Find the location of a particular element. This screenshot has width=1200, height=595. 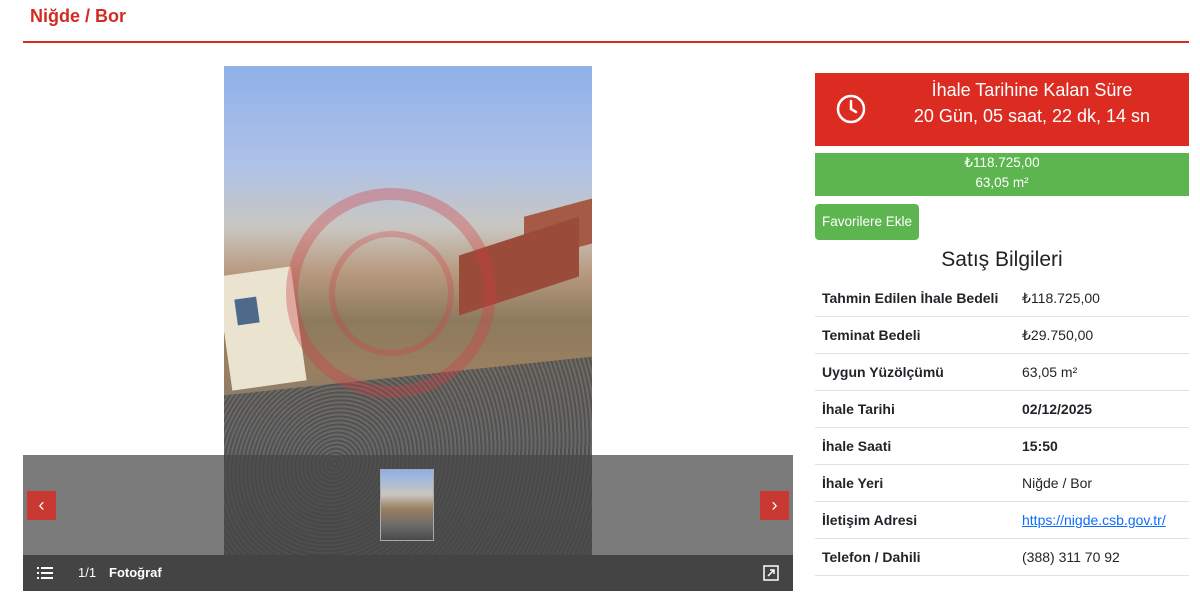

table-row: İhale Tarihi 02/12/2025 is located at coordinates (1002, 409).